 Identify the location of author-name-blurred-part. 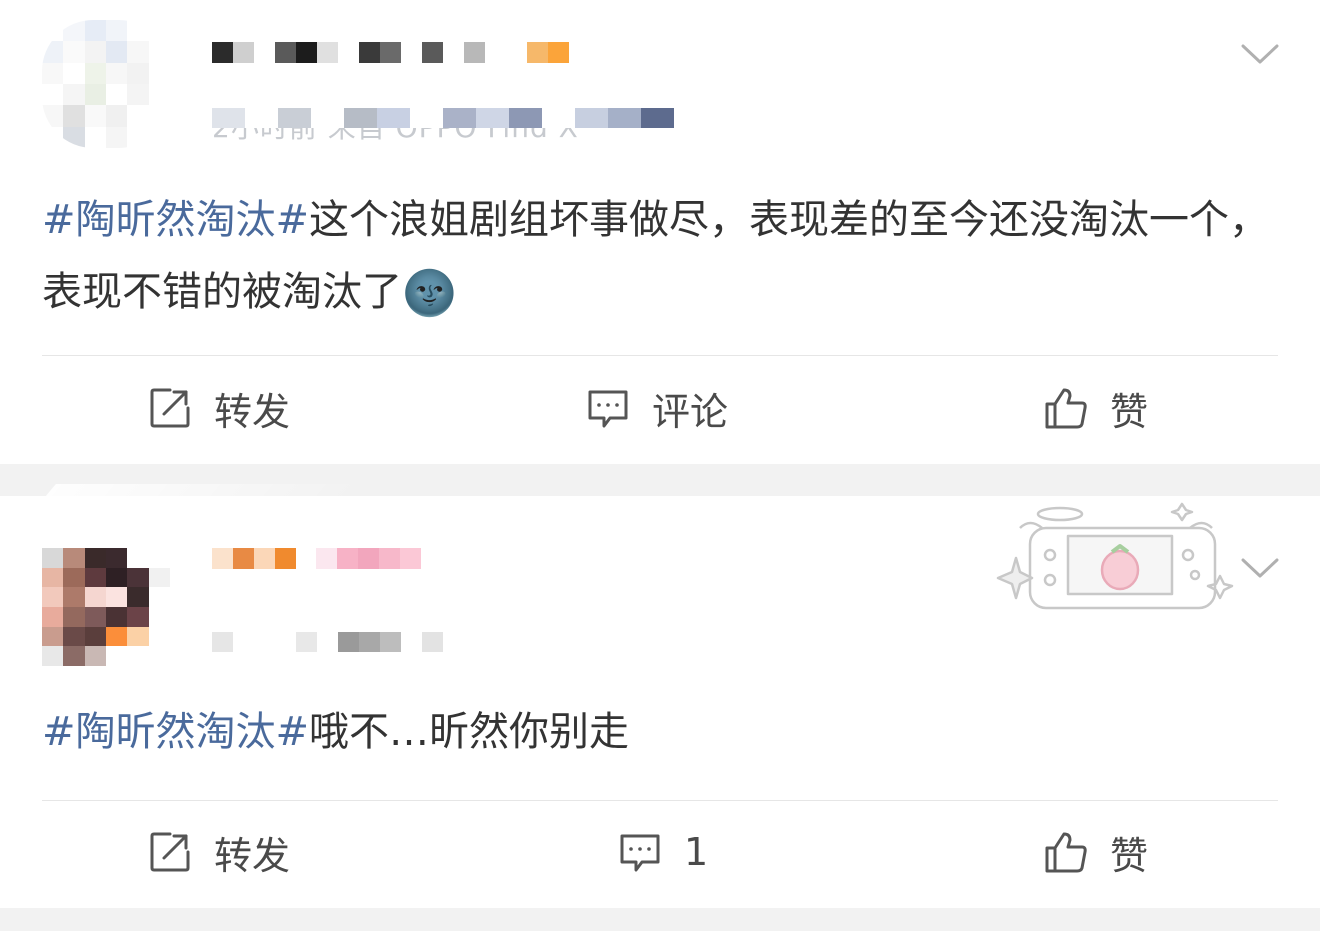
(368, 558).